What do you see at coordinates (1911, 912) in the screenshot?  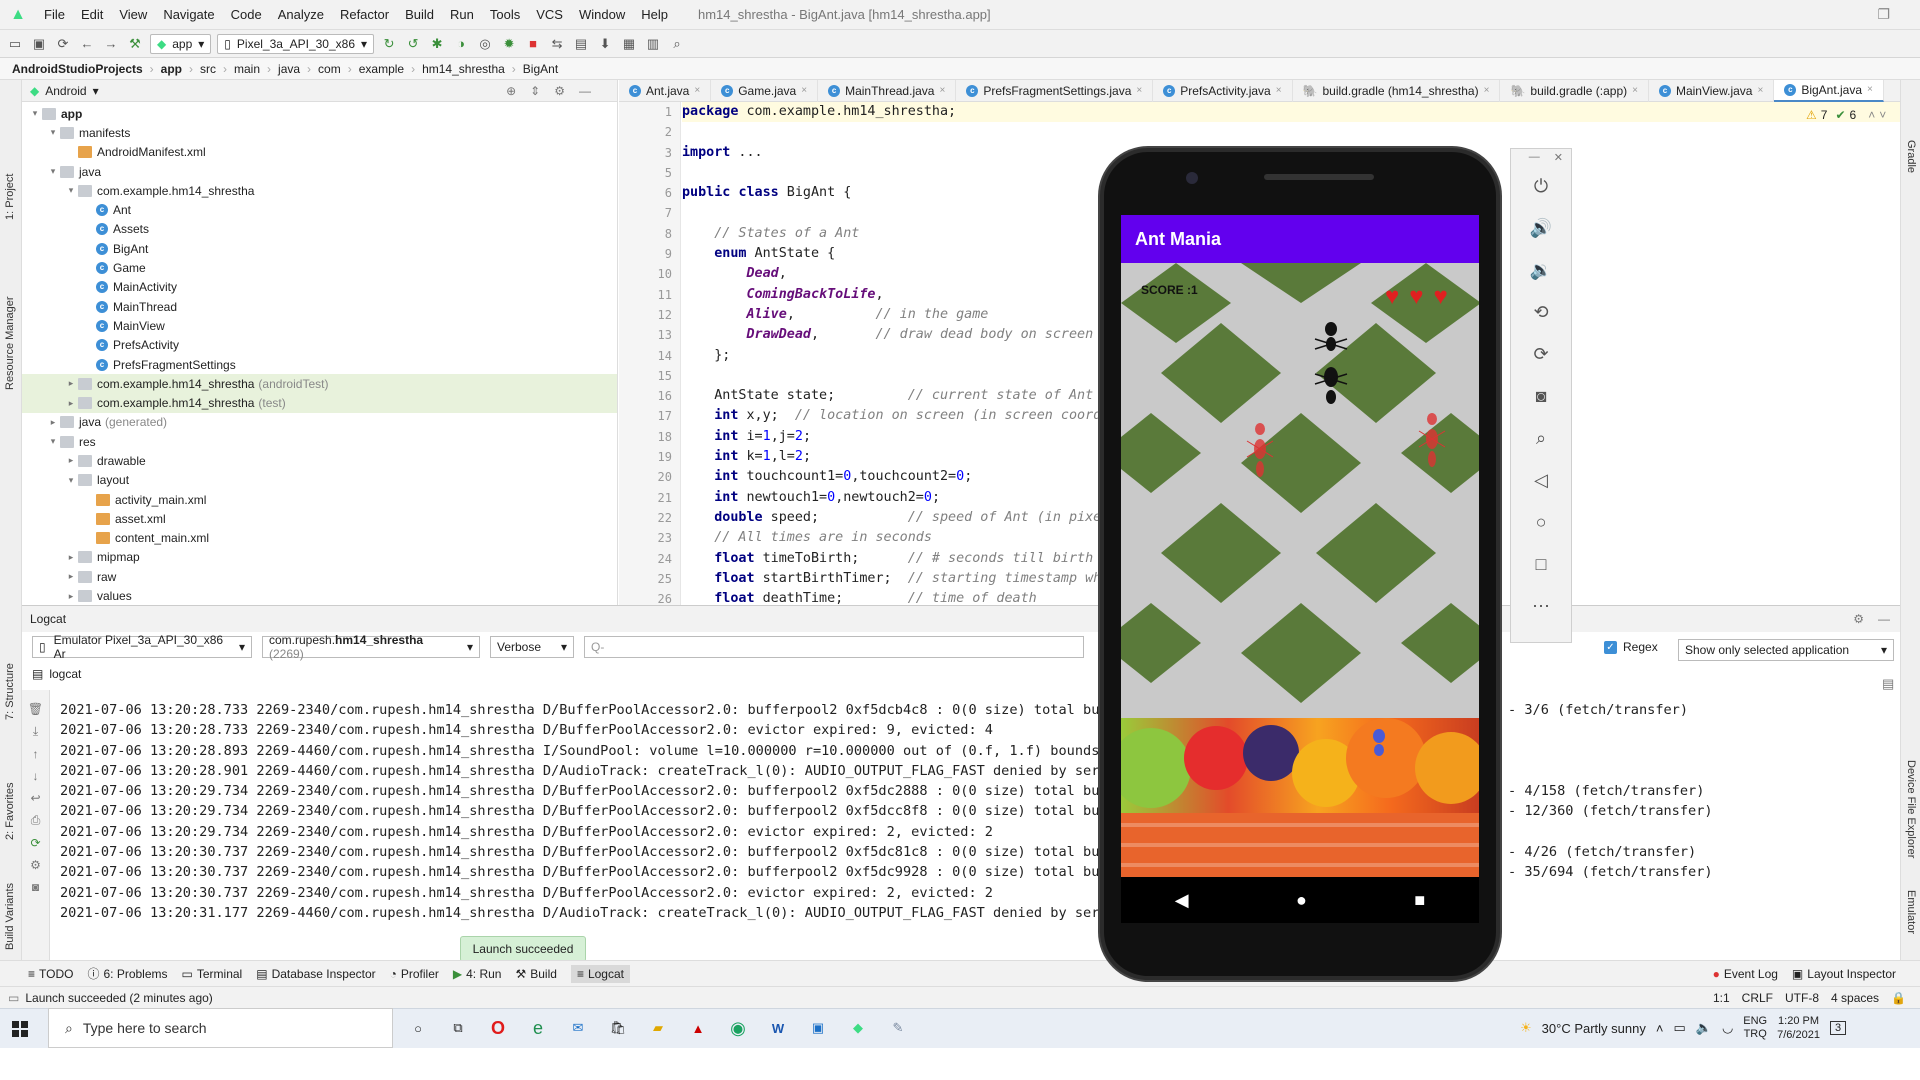 I see `emulator-tool-button: Emulator` at bounding box center [1911, 912].